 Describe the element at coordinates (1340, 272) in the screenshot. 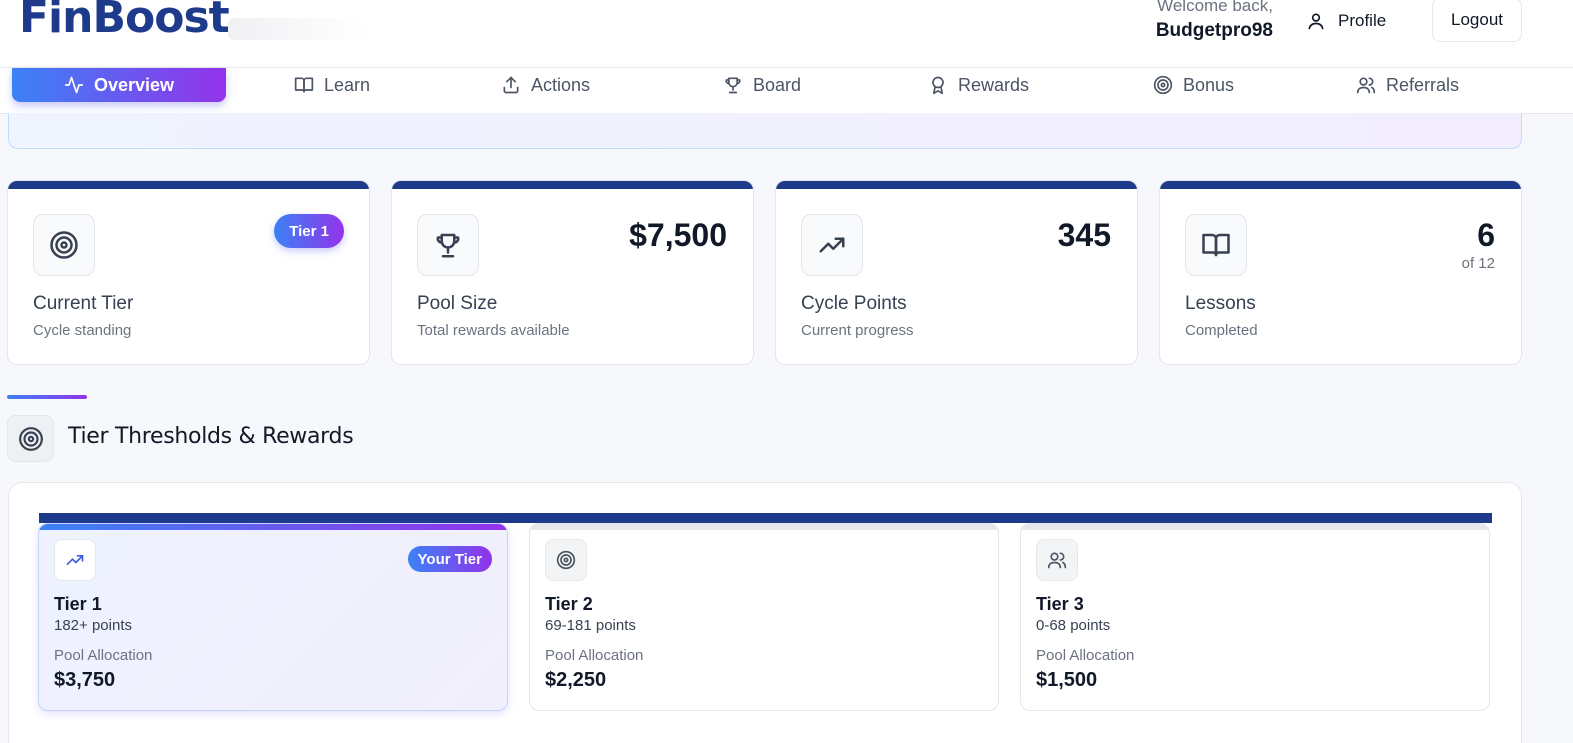

I see `stat-card-lessons: 6 of 12 Lessons Completed` at that location.